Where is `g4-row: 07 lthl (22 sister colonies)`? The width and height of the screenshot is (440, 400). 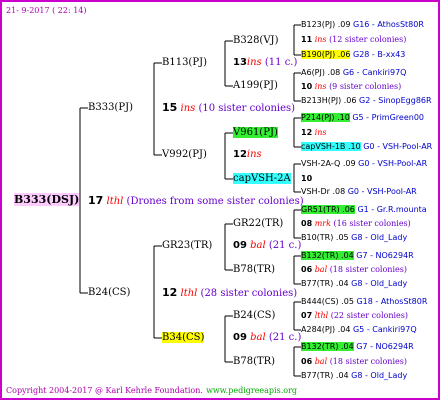
g4-row: 07 lthl (22 sister colonies) is located at coordinates (354, 315).